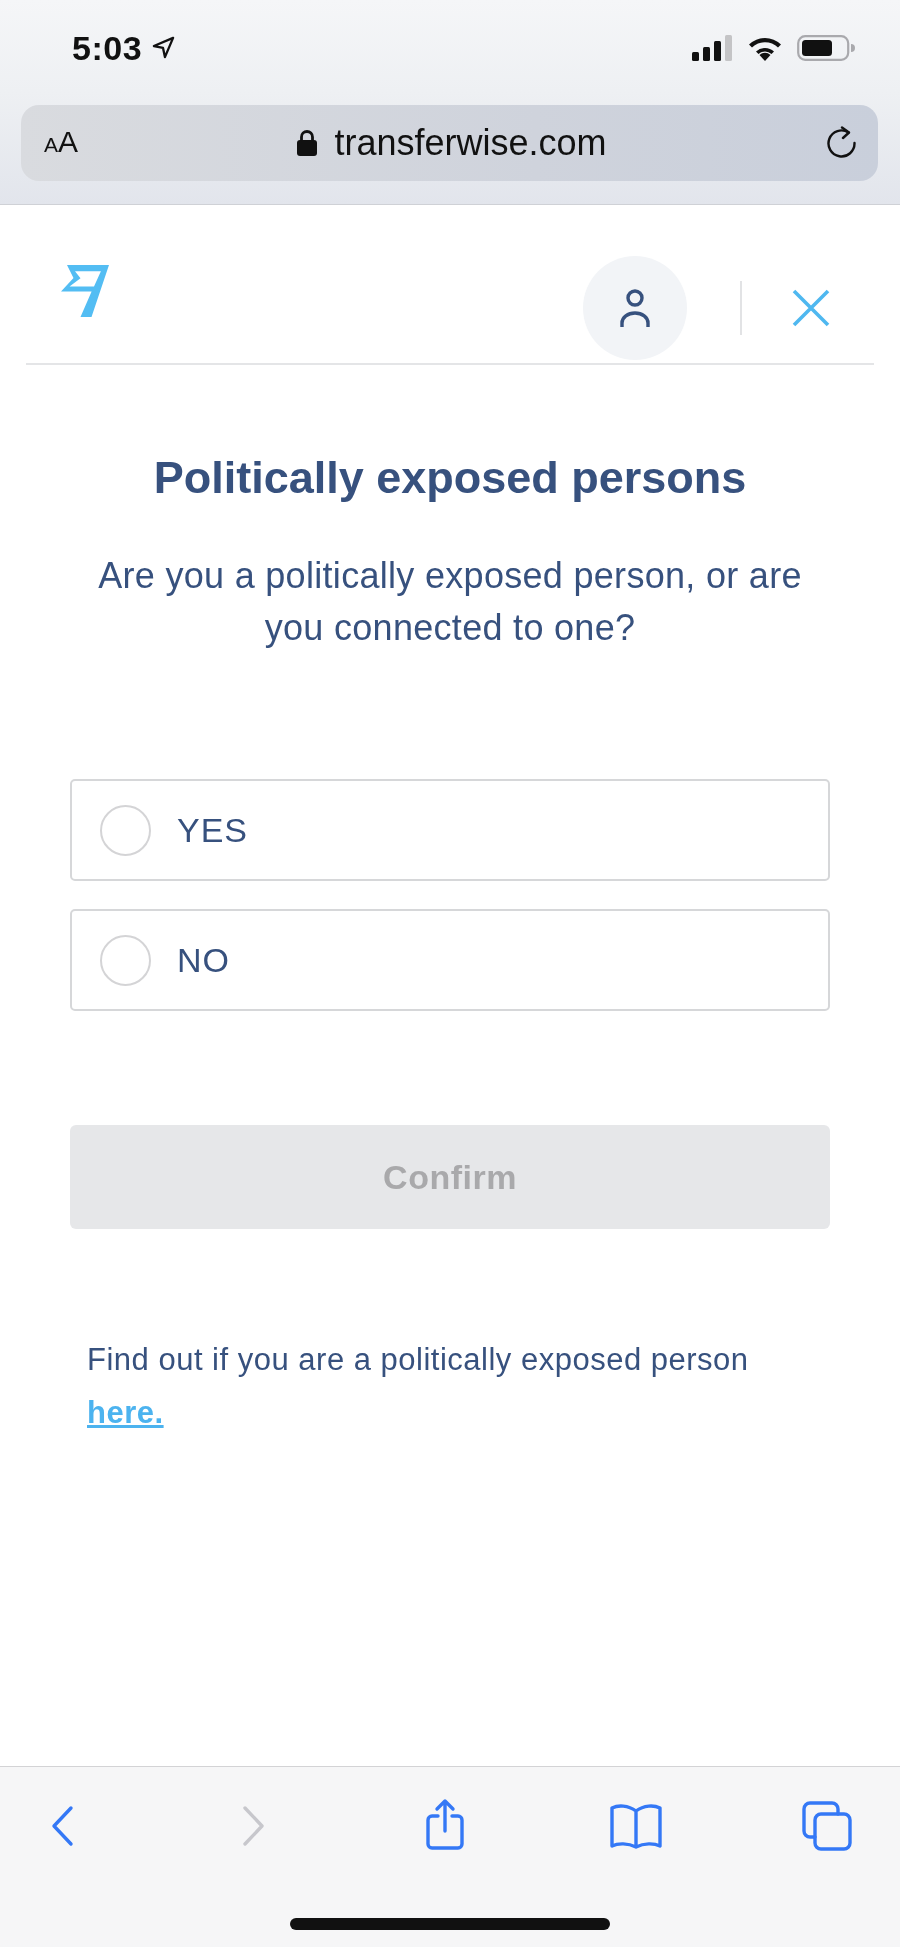 The height and width of the screenshot is (1947, 900). What do you see at coordinates (635, 308) in the screenshot?
I see `person-icon` at bounding box center [635, 308].